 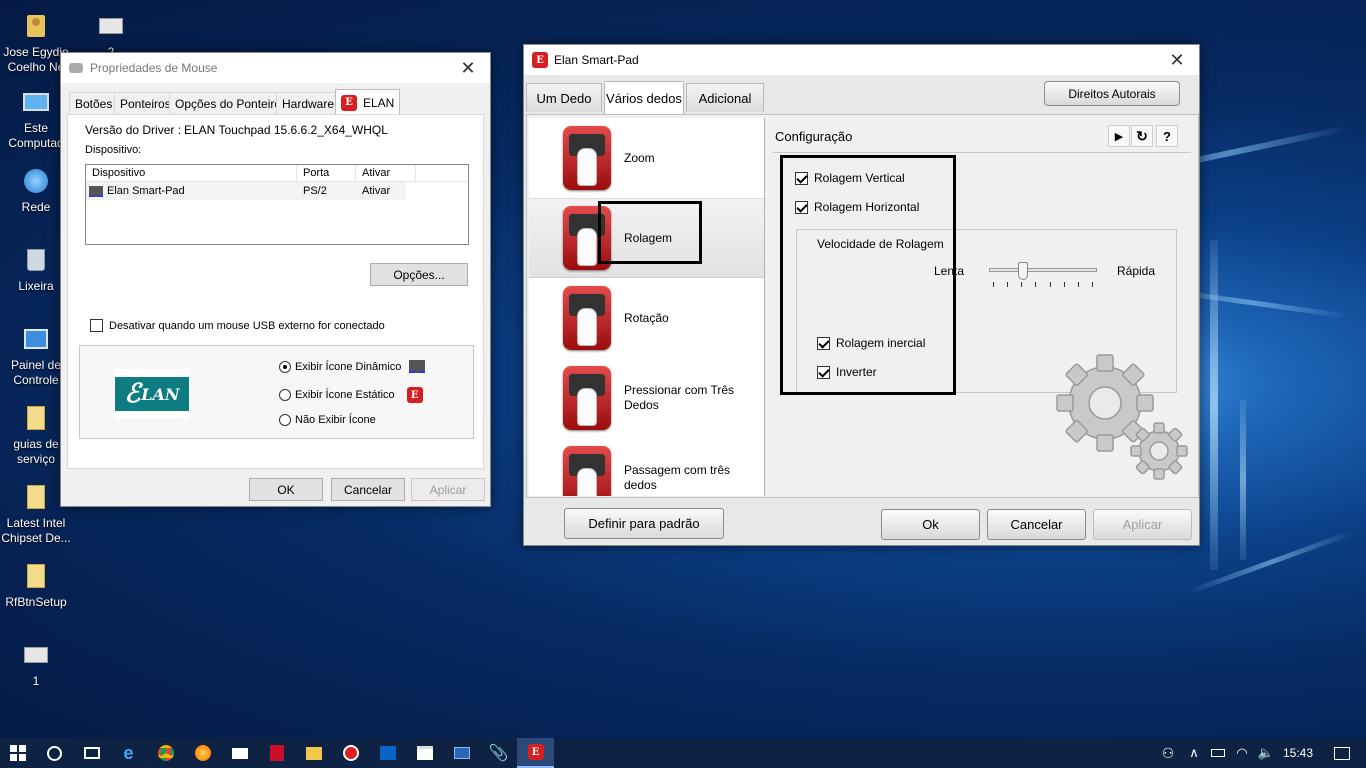 What do you see at coordinates (386, 173) in the screenshot?
I see `col-ativar: Ativar` at bounding box center [386, 173].